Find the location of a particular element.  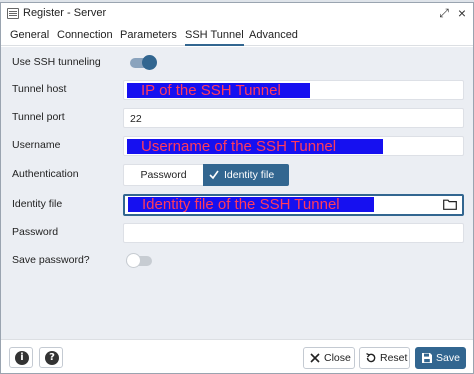

help-icon: ? is located at coordinates (52, 358).